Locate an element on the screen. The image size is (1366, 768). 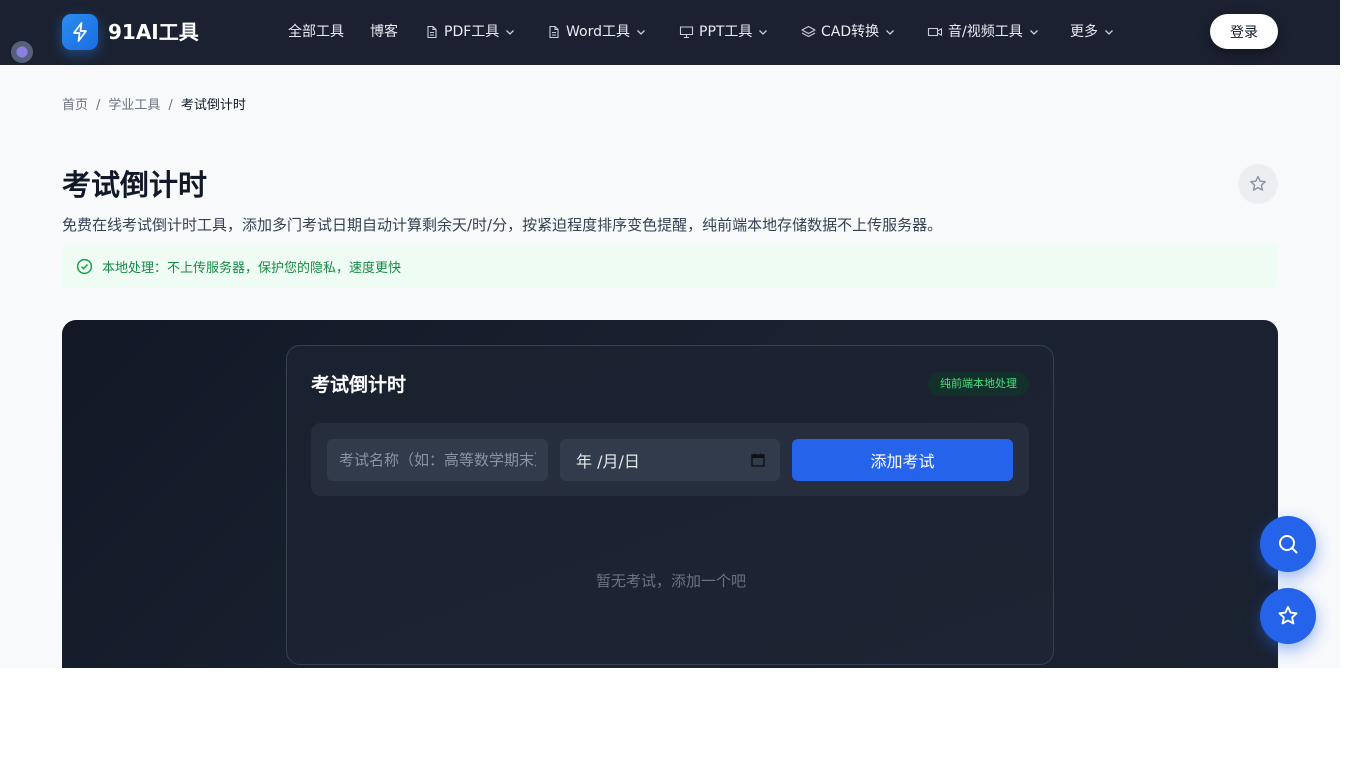
search-fab is located at coordinates (1288, 544).